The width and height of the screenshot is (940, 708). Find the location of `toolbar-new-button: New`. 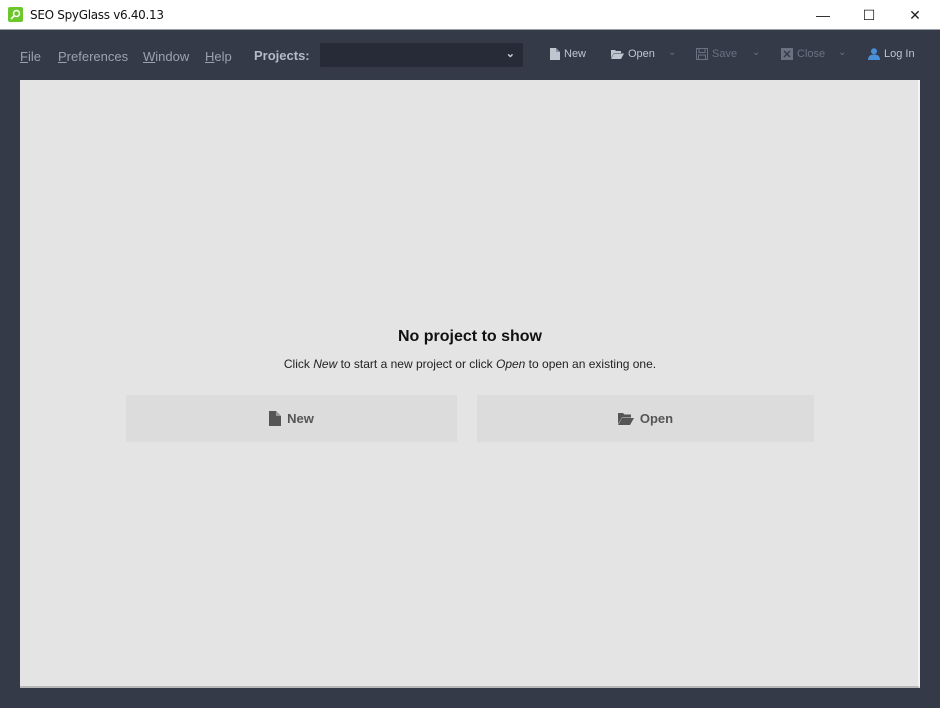

toolbar-new-button: New is located at coordinates (568, 54).